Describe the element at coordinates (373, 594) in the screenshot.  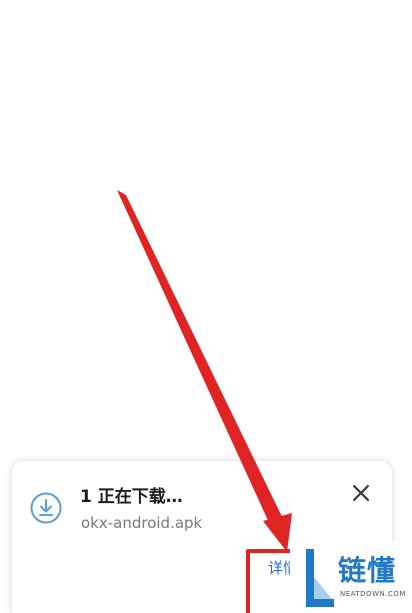
I see `watermark-url: NEATDOWN.COM` at that location.